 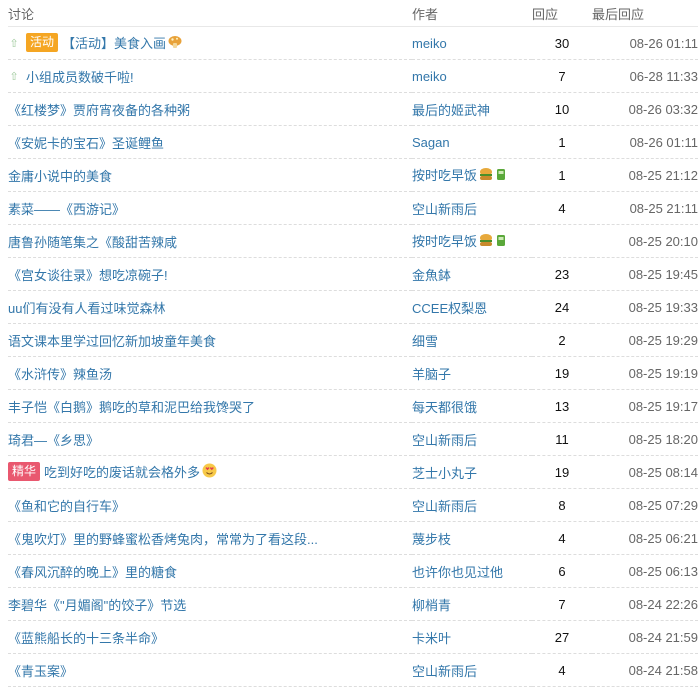 I want to click on table-row: 金庸小说中的美食 按时吃早饭 1 08-25 21:12, so click(x=353, y=175).